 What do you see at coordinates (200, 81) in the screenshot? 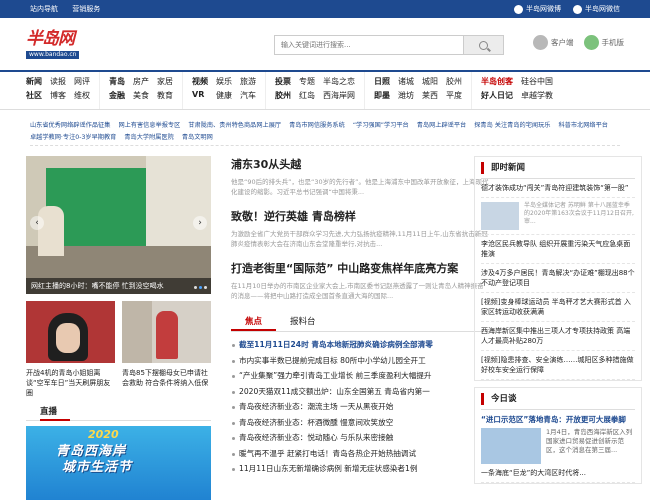
I see `nav-item: 视频` at bounding box center [200, 81].